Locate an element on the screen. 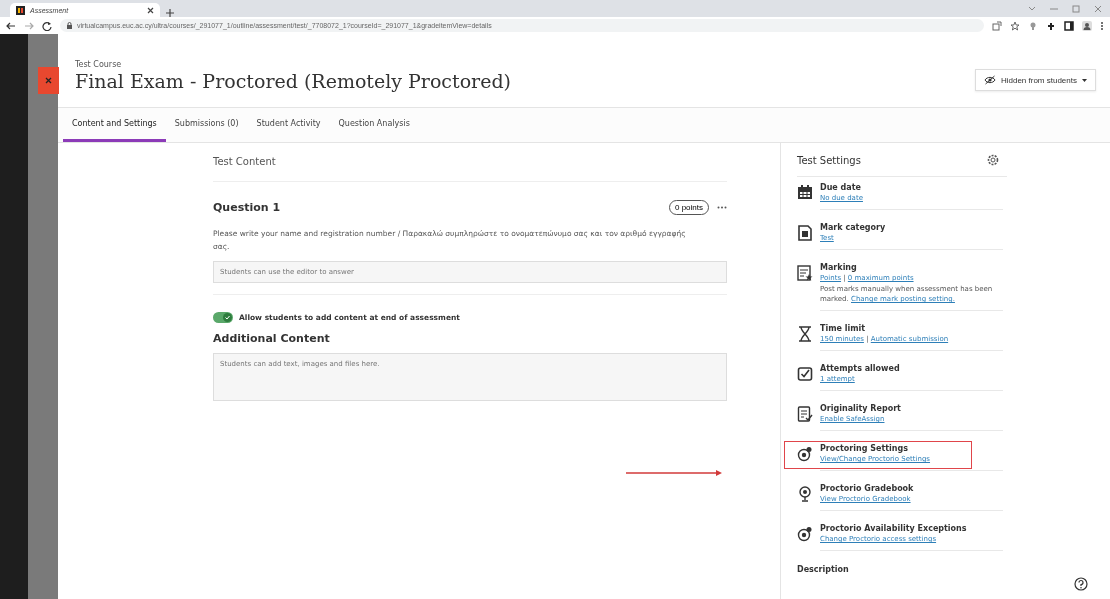 The width and height of the screenshot is (1110, 599). document-icon is located at coordinates (805, 233).